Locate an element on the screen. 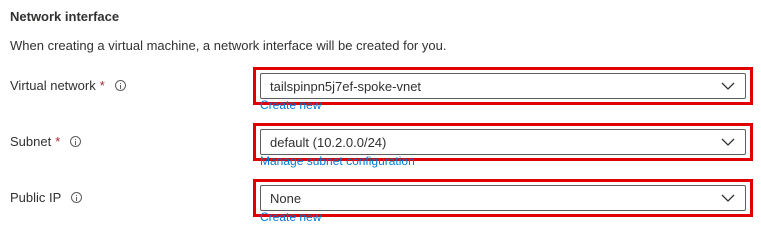 Image resolution: width=761 pixels, height=240 pixels. subnet-label: Subnet is located at coordinates (31, 141).